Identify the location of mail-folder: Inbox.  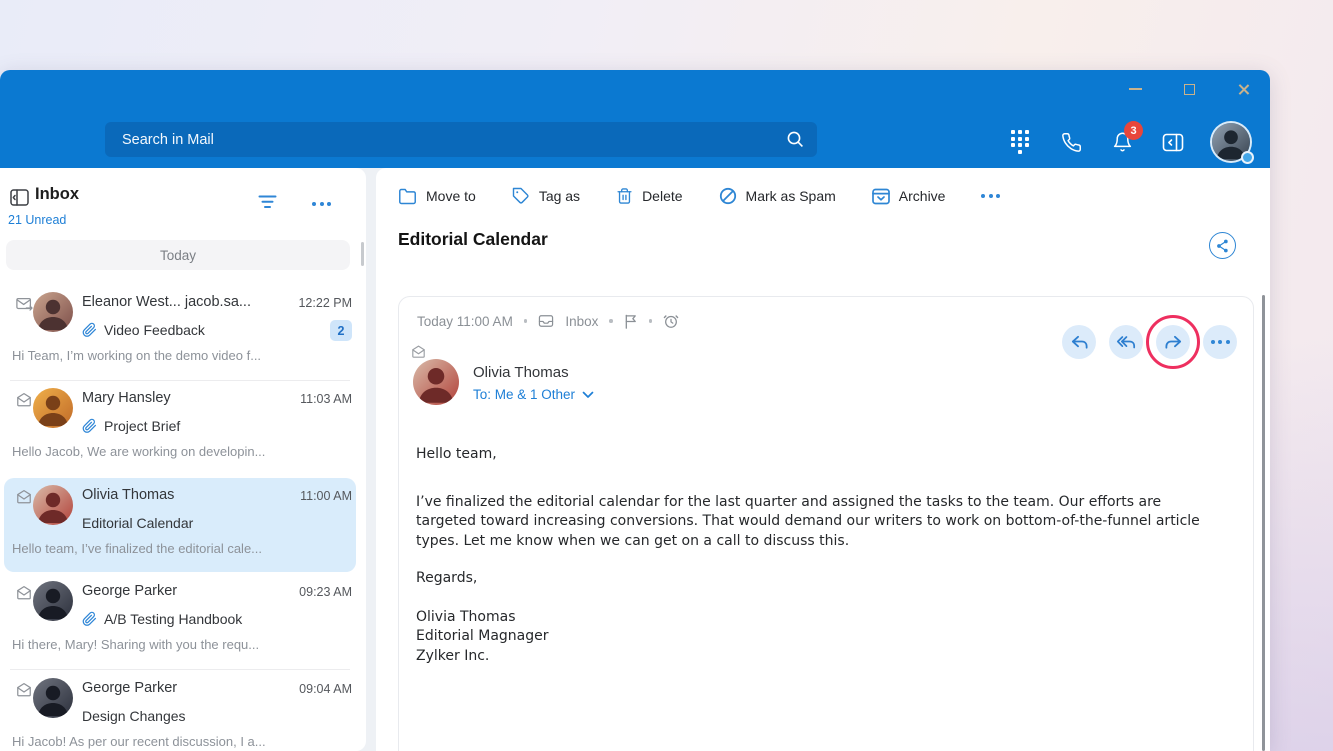
(581, 321).